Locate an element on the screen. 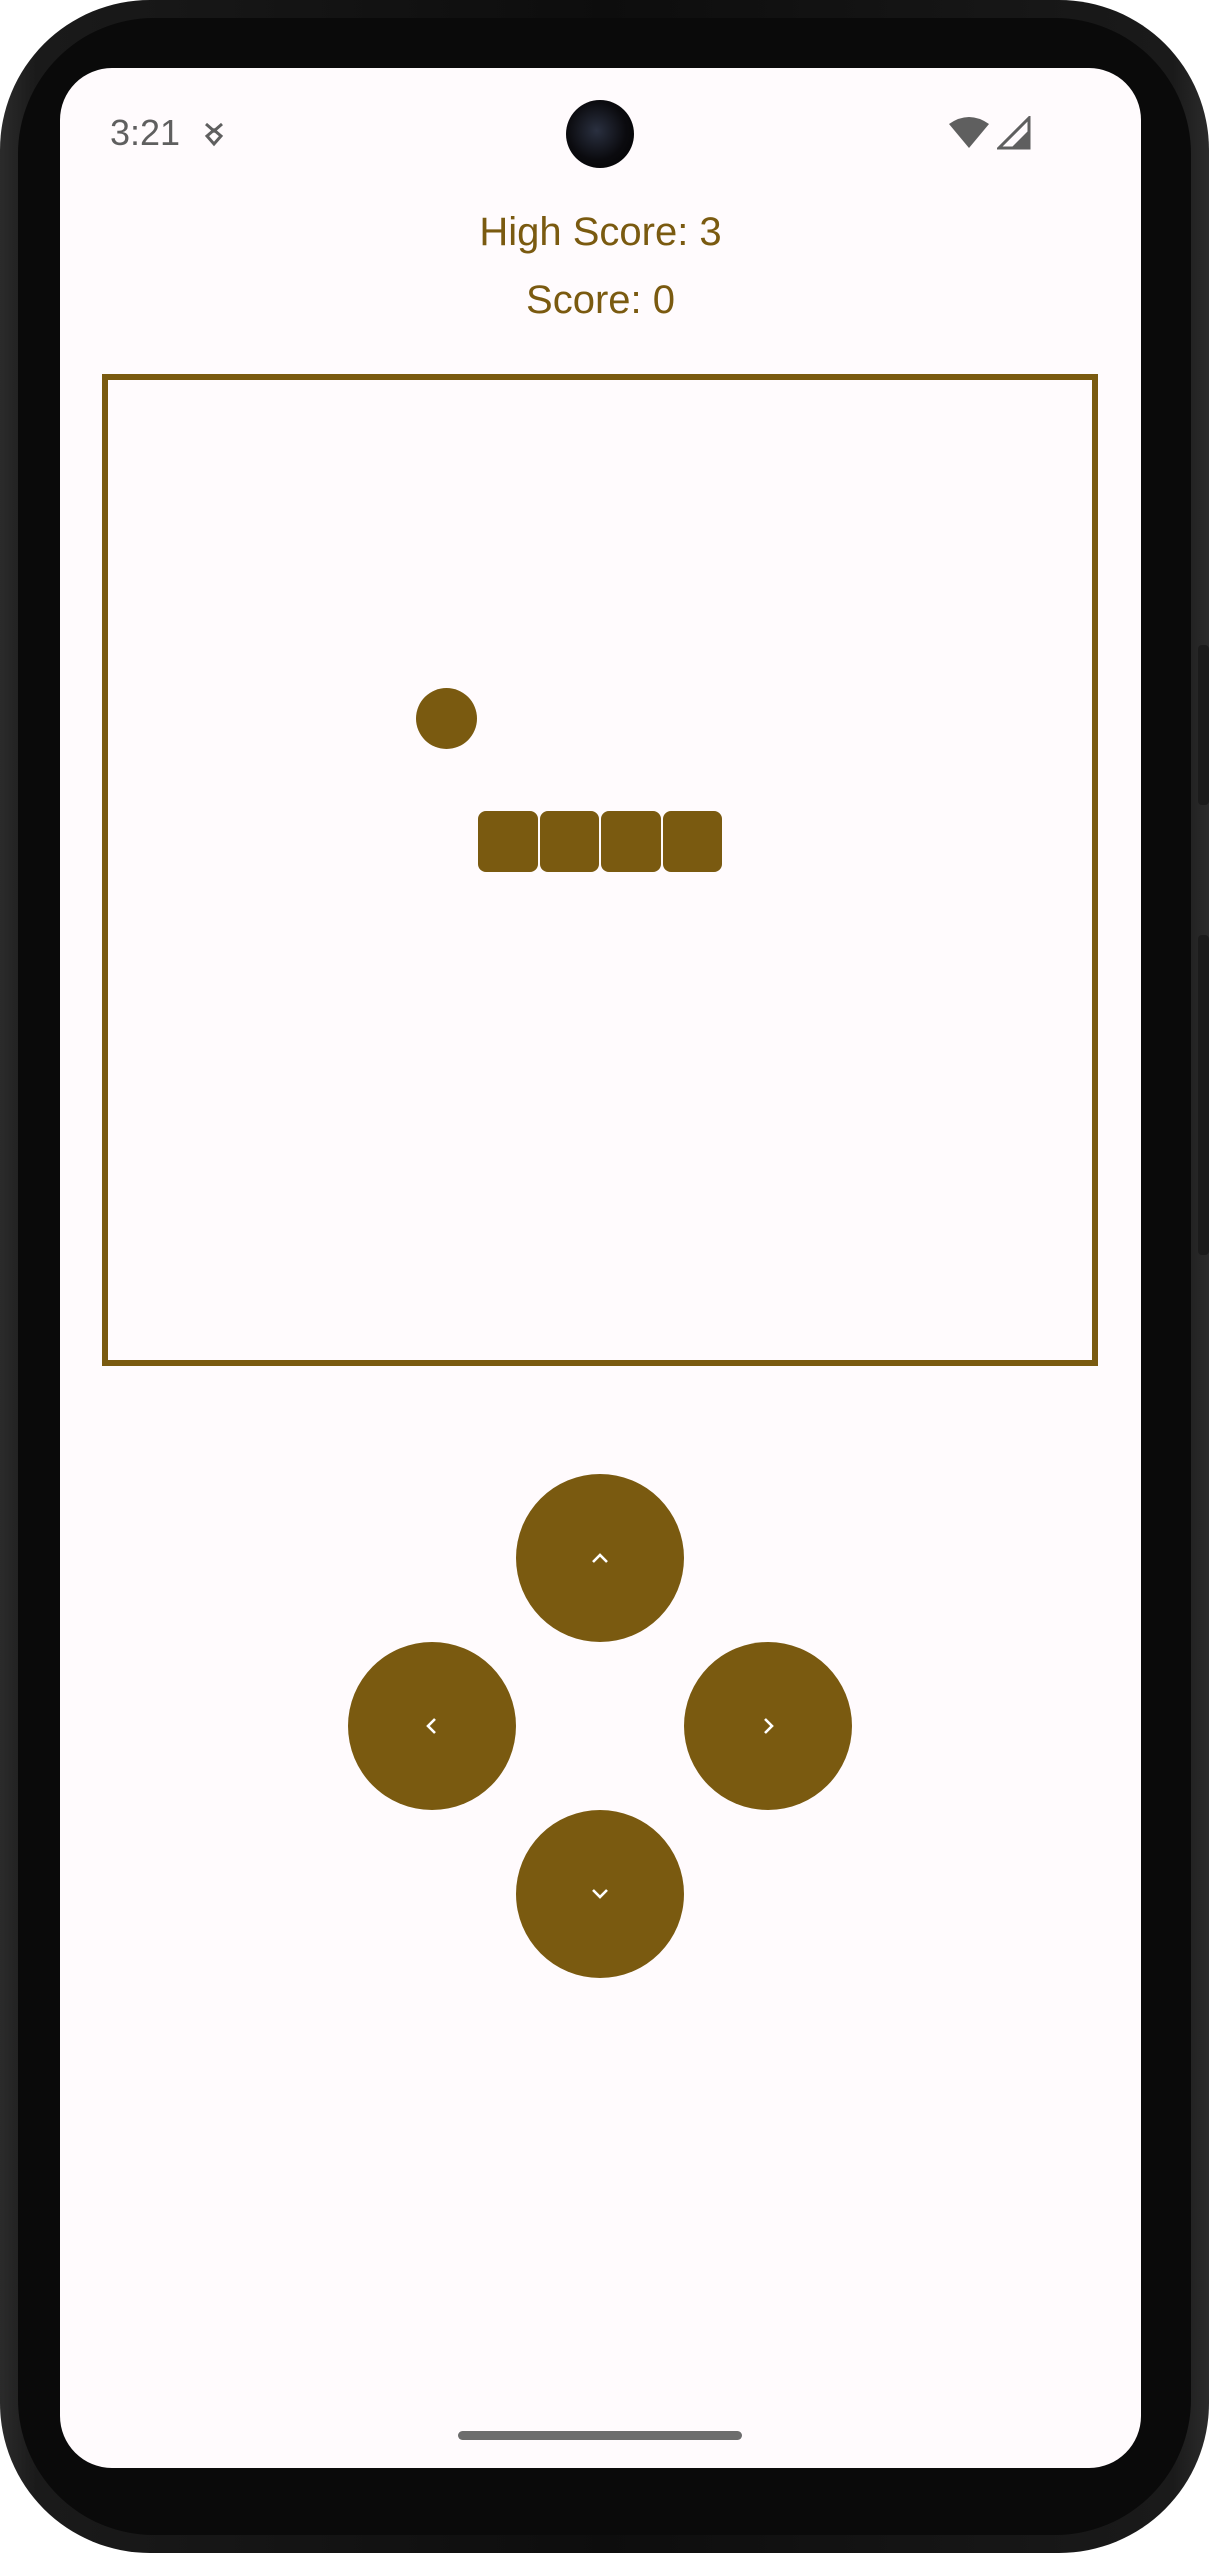 The image size is (1209, 2553). chevron-down-icon is located at coordinates (600, 1894).